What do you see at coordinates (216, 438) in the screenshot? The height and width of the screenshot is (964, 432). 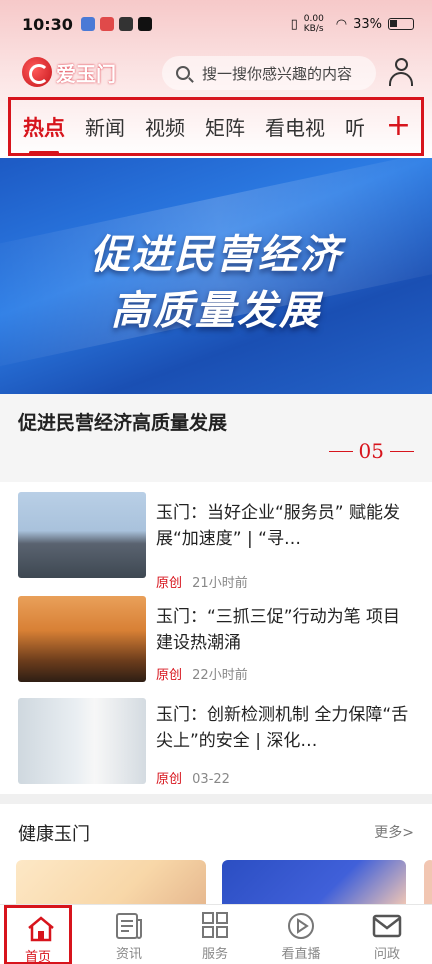 I see `banner-caption: 促进民营经济高质量发展 05` at bounding box center [216, 438].